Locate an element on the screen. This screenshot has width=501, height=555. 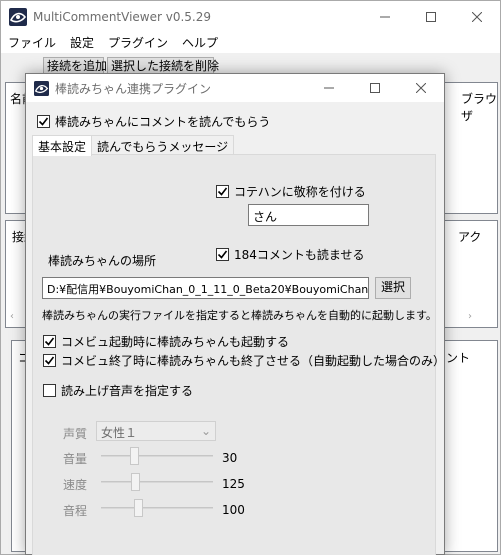
auto-start-label: コメビュ起動時に棒読みちゃんも起動する is located at coordinates (175, 342).